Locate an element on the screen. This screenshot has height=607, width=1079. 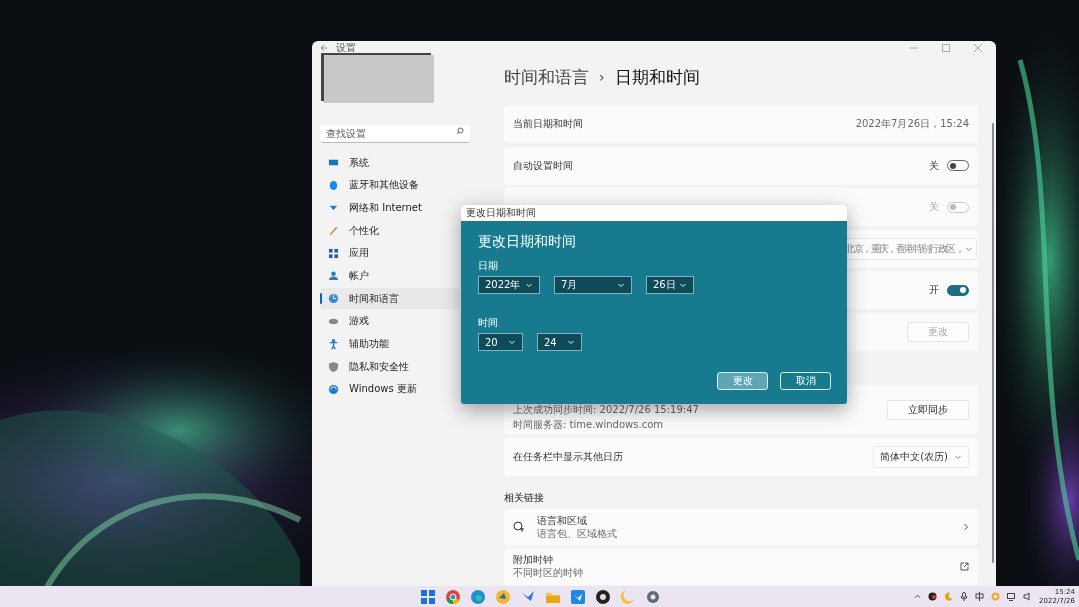
record-icon is located at coordinates (603, 596).